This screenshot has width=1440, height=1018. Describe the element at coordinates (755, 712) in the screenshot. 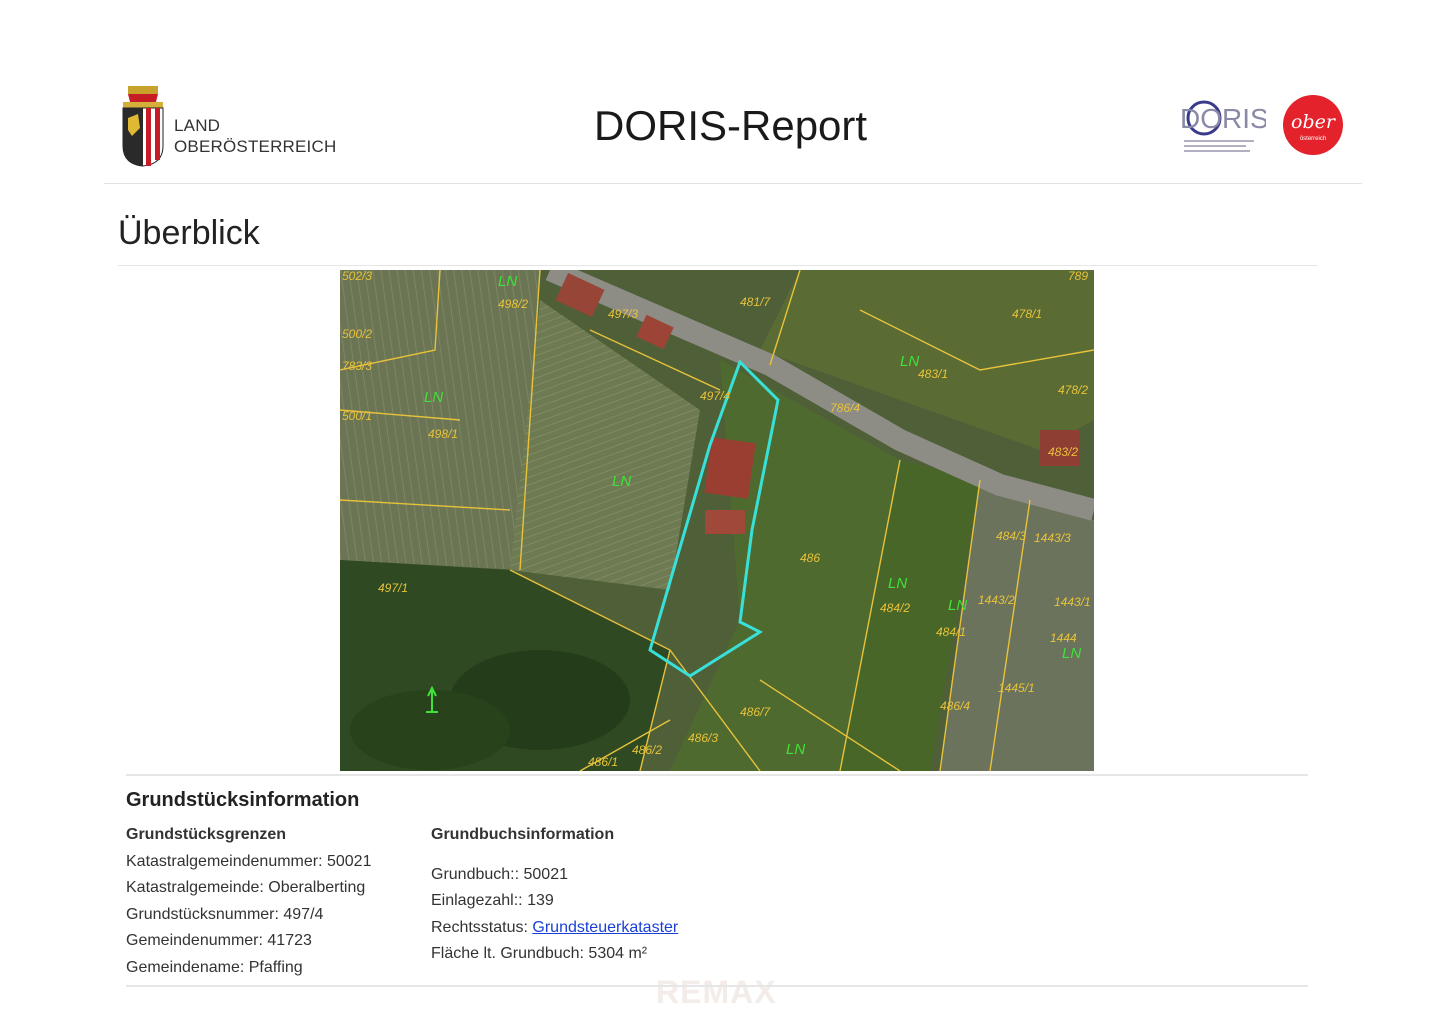

I see `parcel-label: 486/7` at that location.